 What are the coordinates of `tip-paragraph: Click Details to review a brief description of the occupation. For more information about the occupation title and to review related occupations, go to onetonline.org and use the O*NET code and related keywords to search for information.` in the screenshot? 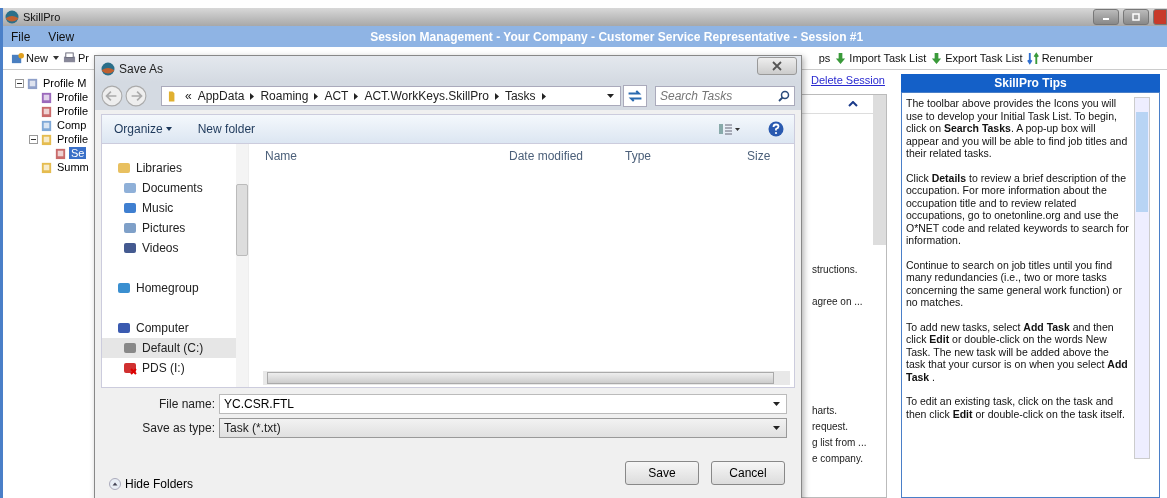 It's located at (1018, 209).